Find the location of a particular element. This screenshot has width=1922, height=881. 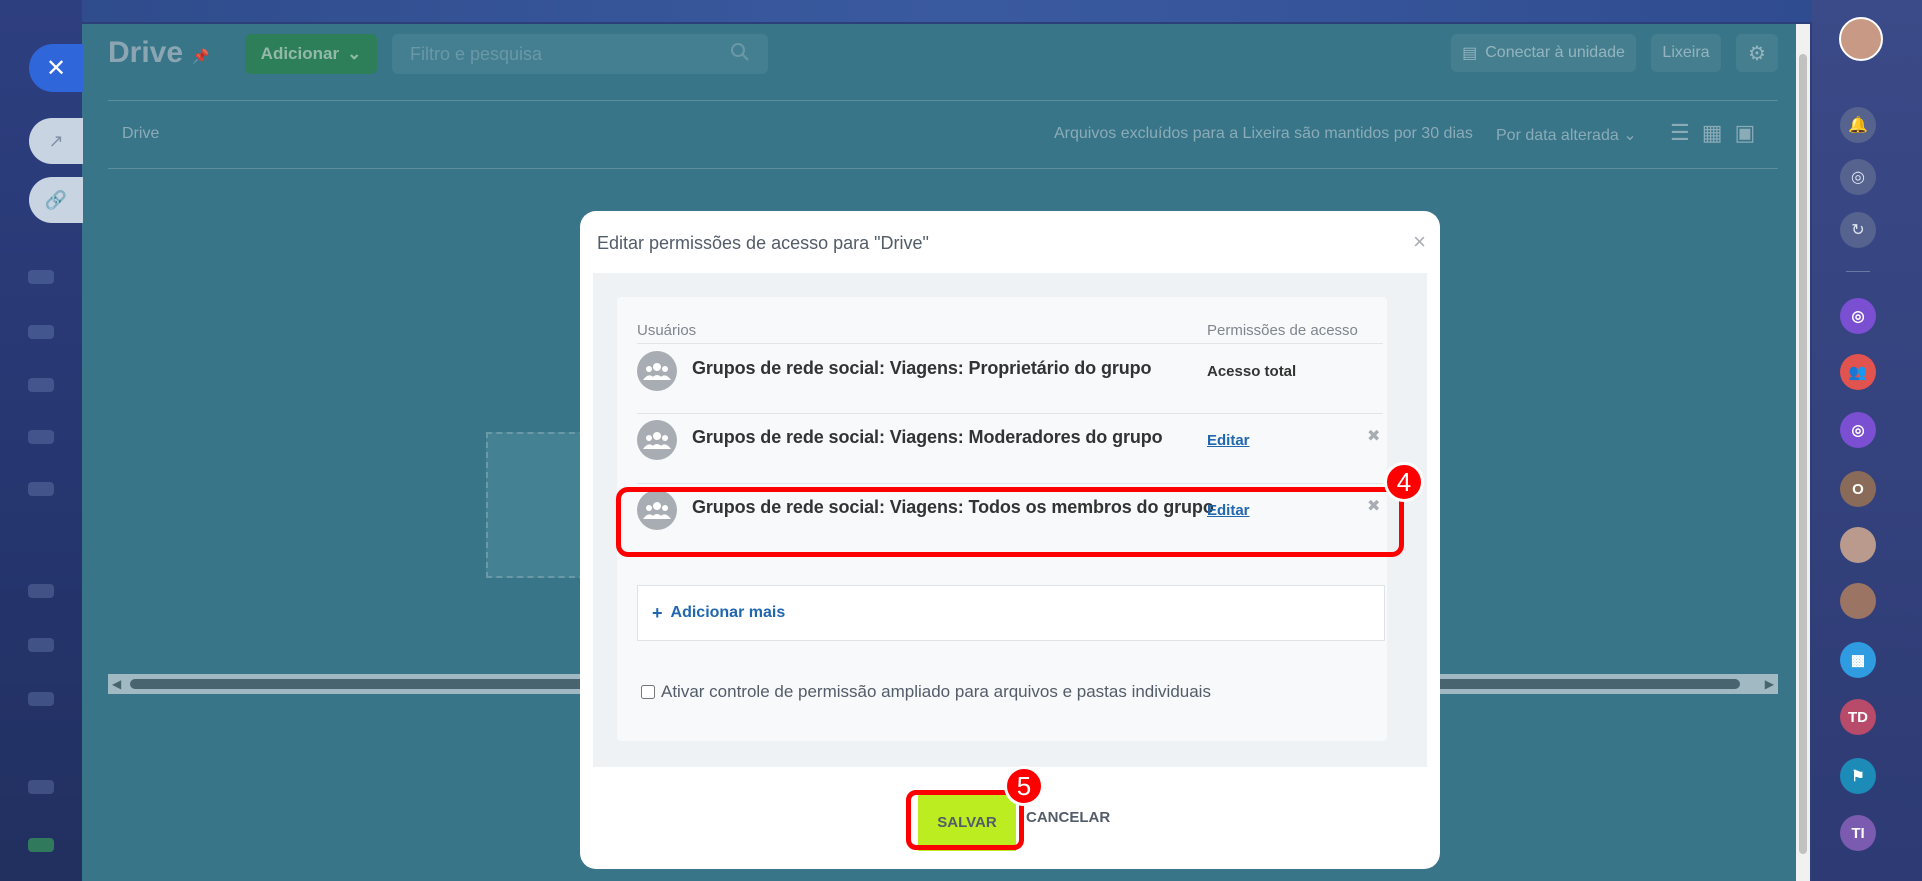

connect-drive-button: ▤ Conectar à unidade is located at coordinates (1543, 53).